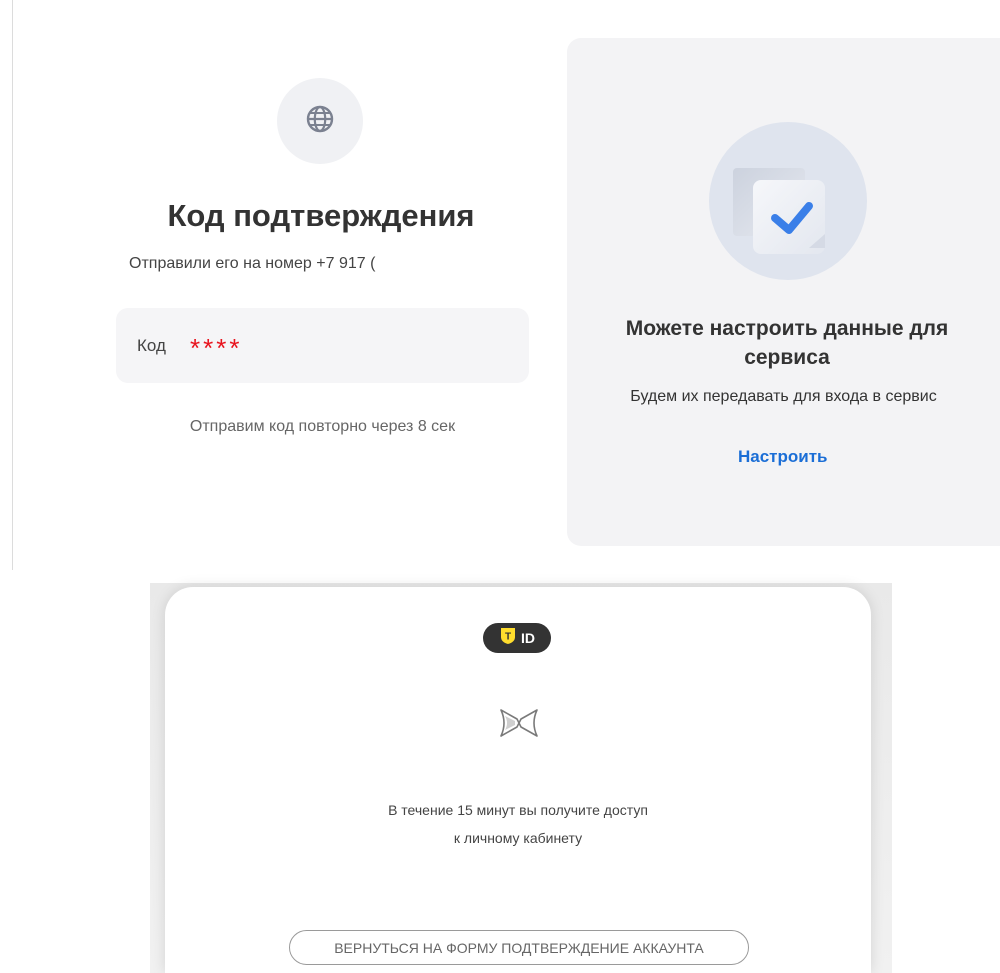 The image size is (1000, 973). Describe the element at coordinates (787, 343) in the screenshot. I see `setup-title: Можете настроить данные для сервиса` at that location.